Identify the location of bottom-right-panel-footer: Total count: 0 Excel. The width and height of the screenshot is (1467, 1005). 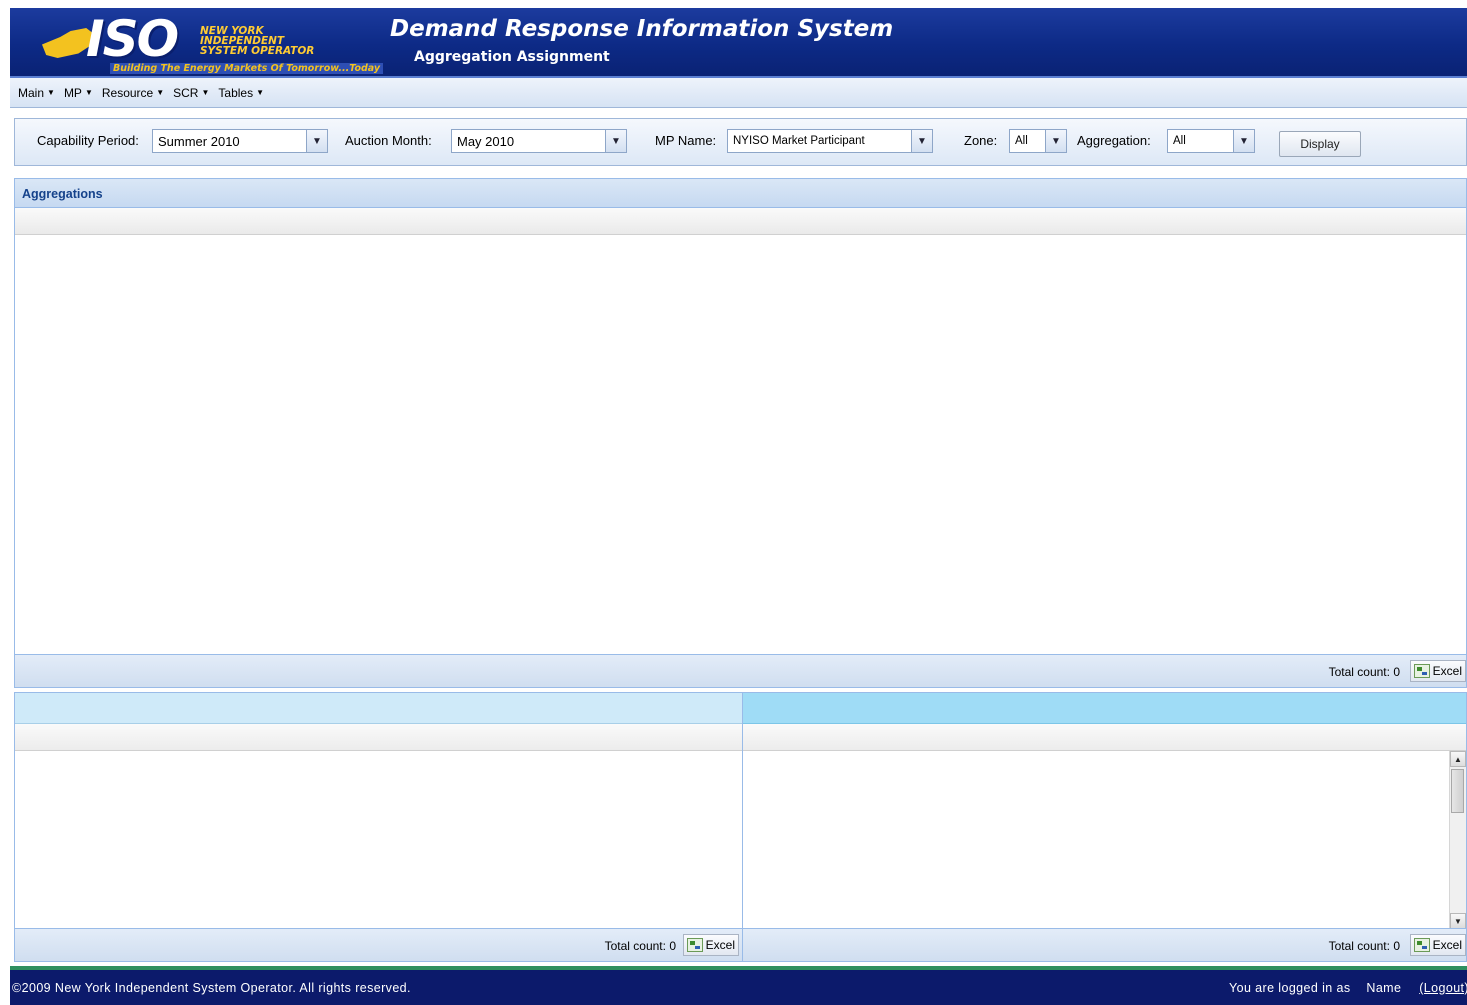
(1104, 944).